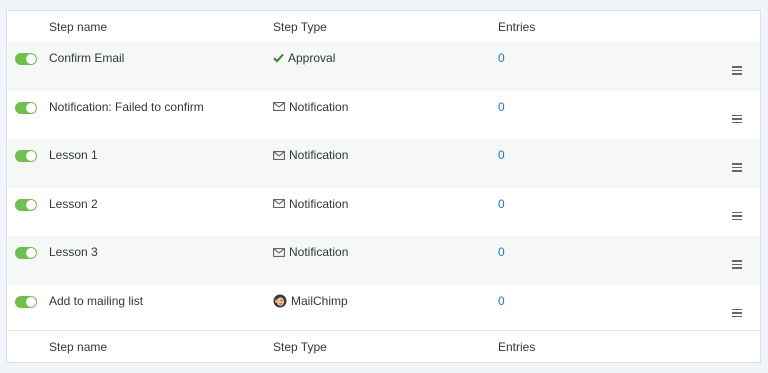  I want to click on step-name: Lesson 3, so click(73, 252).